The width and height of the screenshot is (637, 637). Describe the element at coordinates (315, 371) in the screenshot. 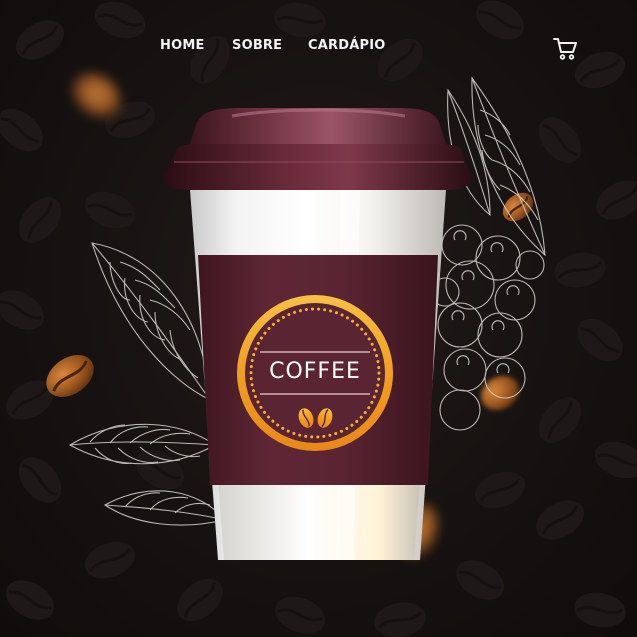

I see `cup-label-text: COFFEE` at that location.